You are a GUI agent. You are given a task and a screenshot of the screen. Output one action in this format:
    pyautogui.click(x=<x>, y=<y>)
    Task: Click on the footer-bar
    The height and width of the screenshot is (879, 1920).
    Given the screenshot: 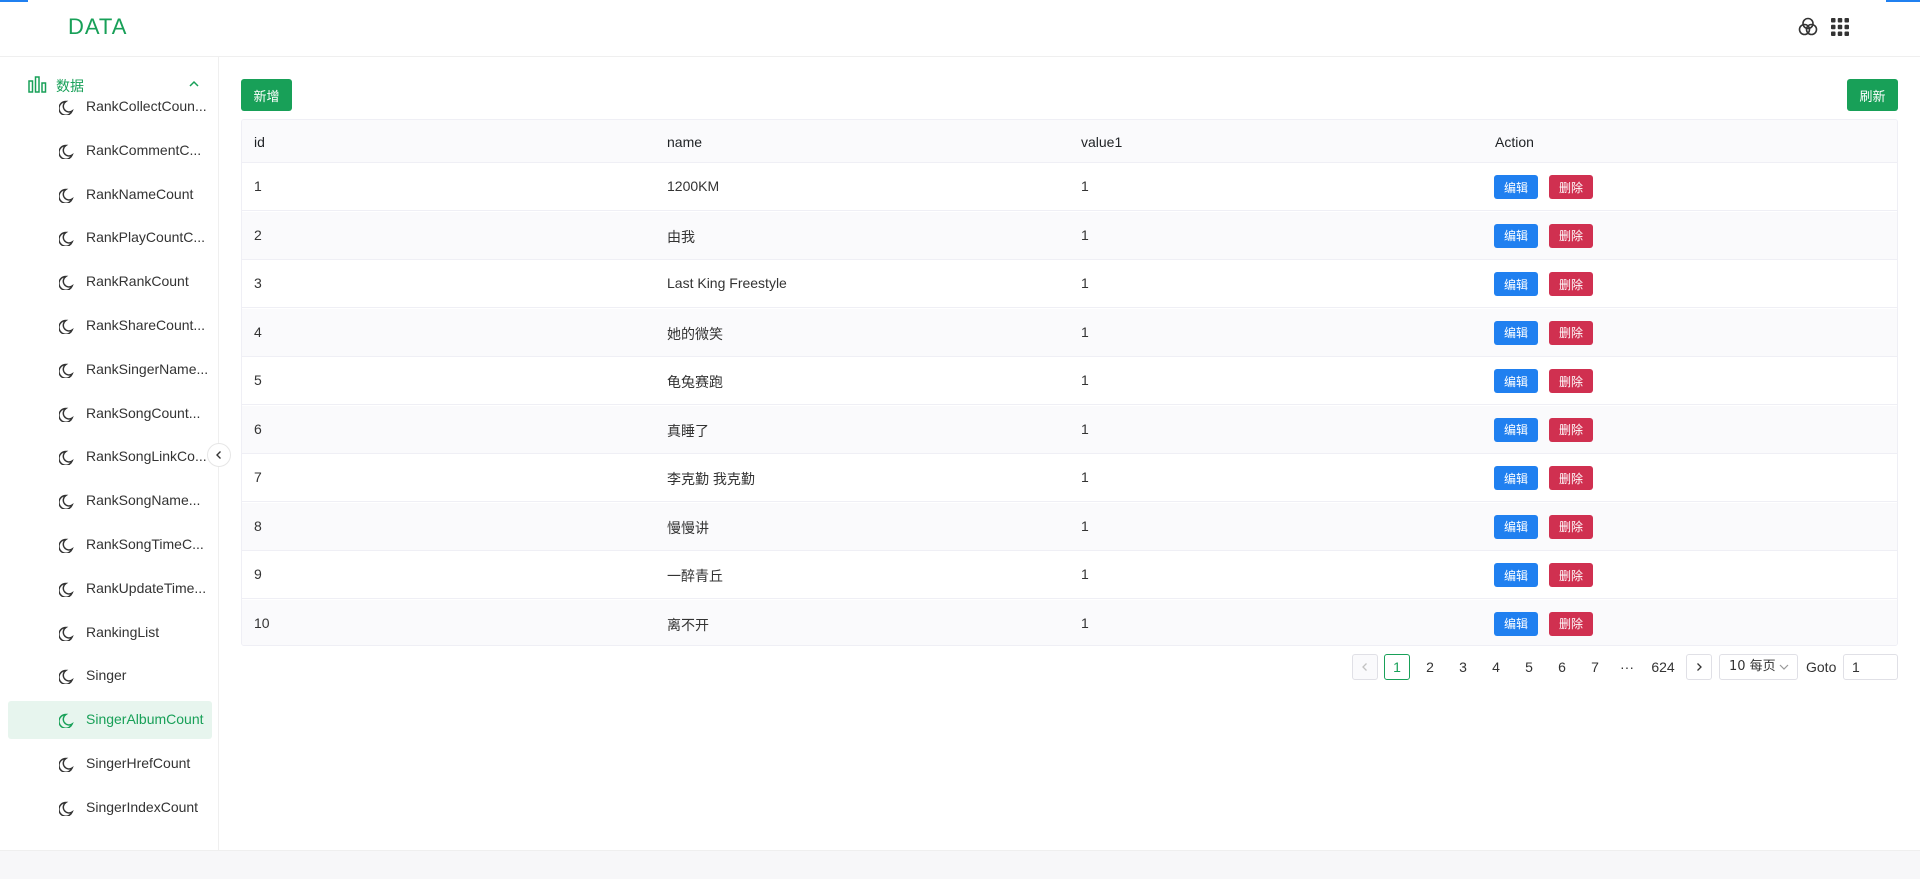 What is the action you would take?
    pyautogui.click(x=960, y=864)
    